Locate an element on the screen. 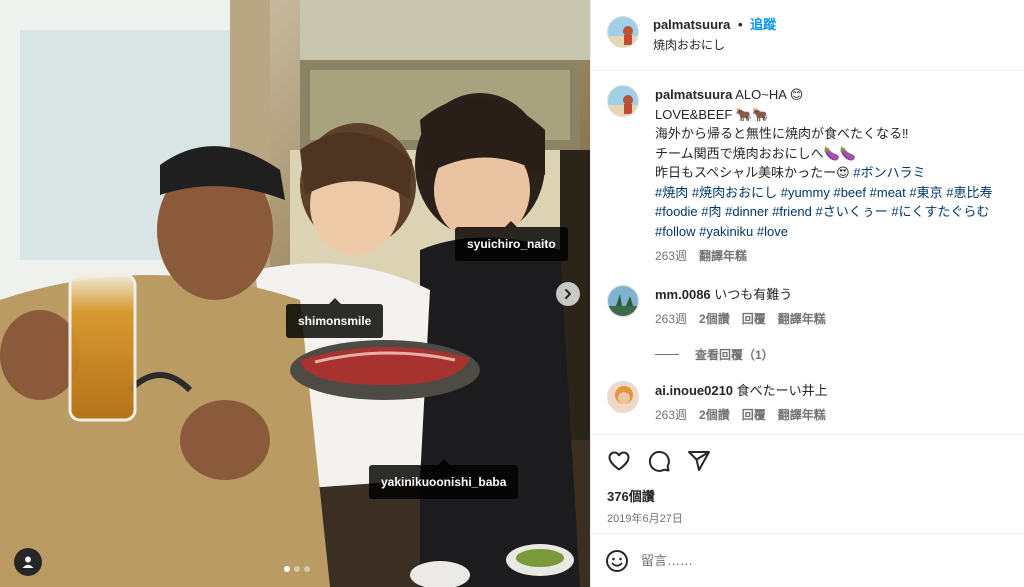 This screenshot has height=587, width=1024. action-bar is located at coordinates (807, 460).